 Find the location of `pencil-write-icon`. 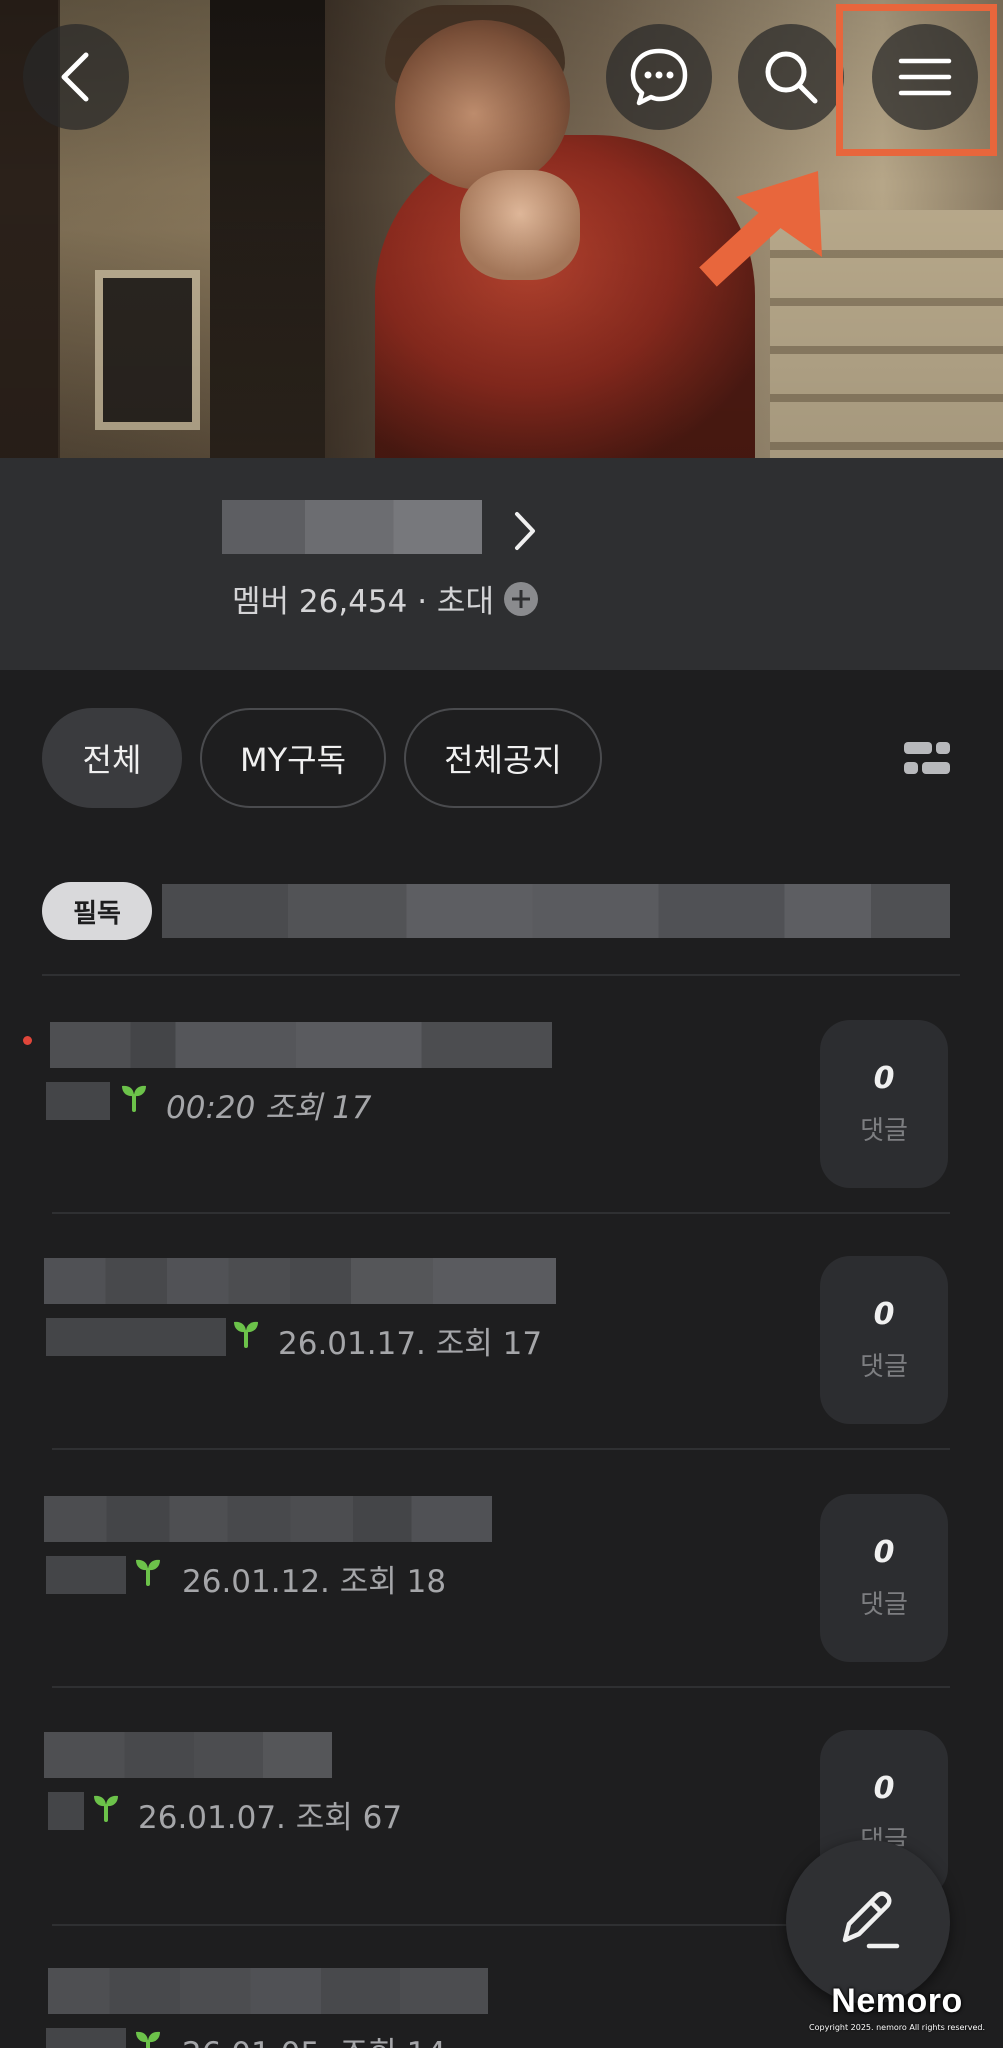

pencil-write-icon is located at coordinates (871, 1920).